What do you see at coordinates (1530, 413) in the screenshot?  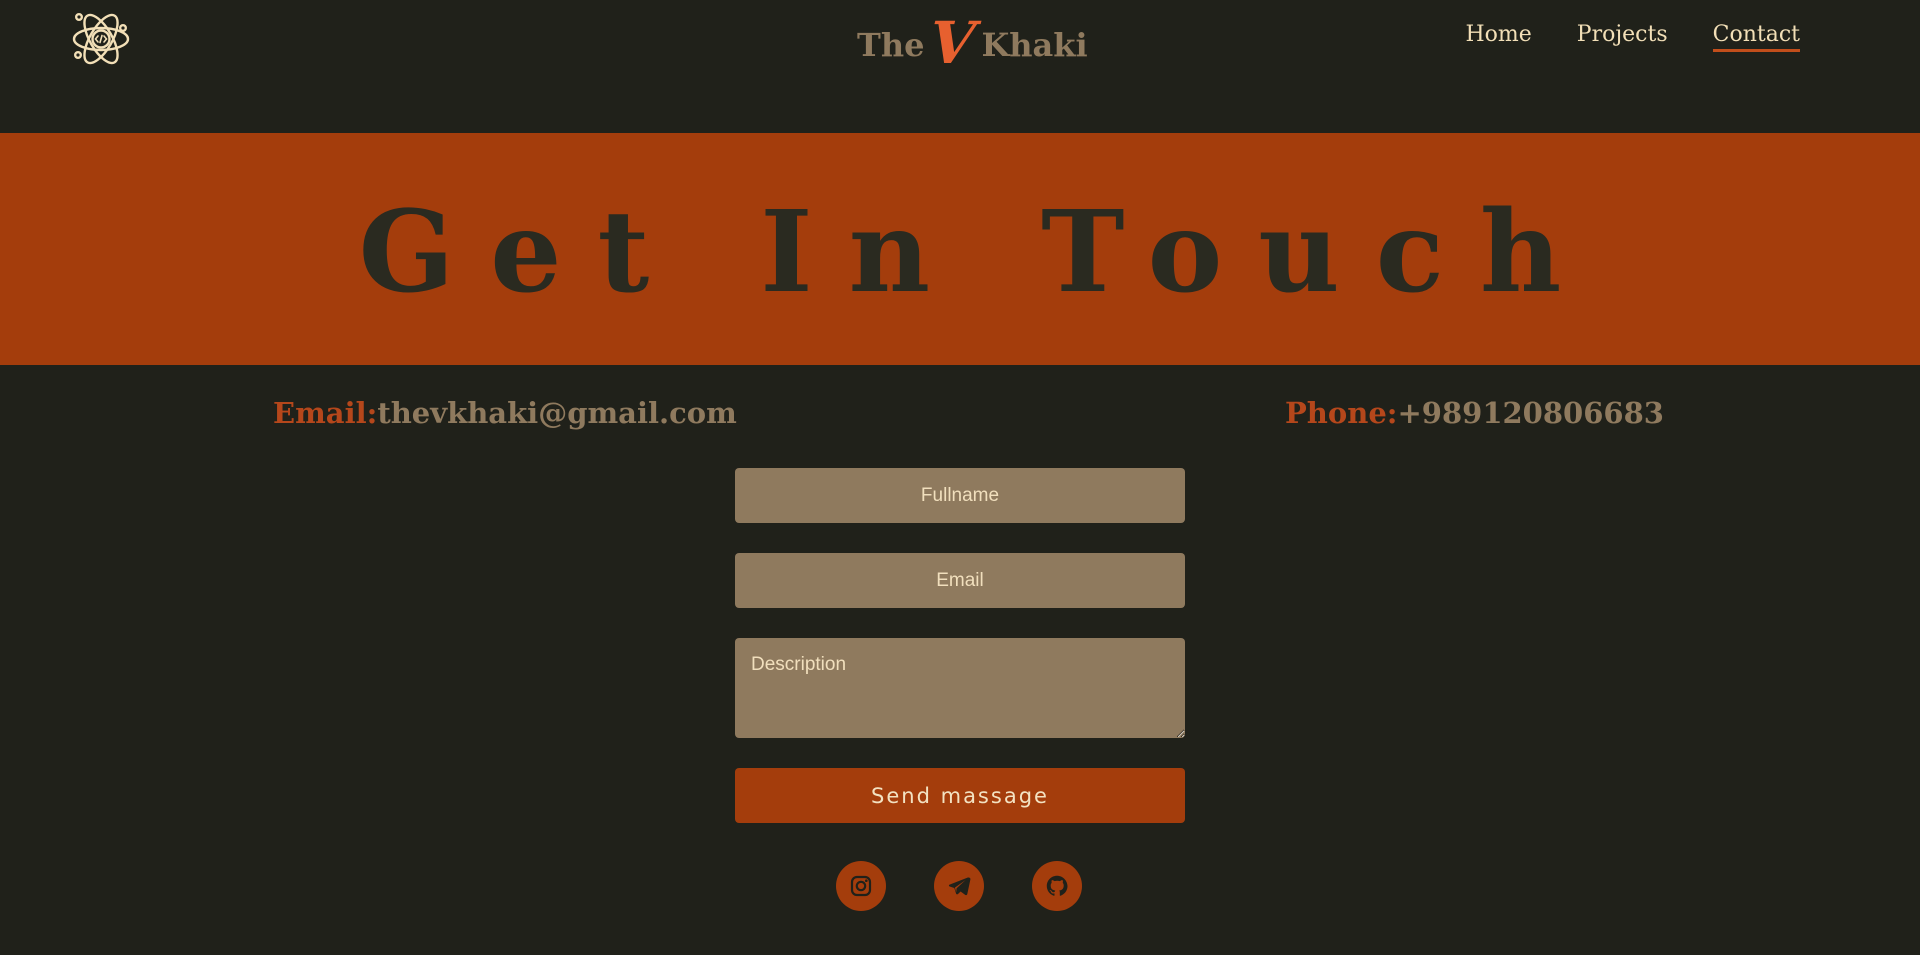 I see `phone-value: +989120806683` at bounding box center [1530, 413].